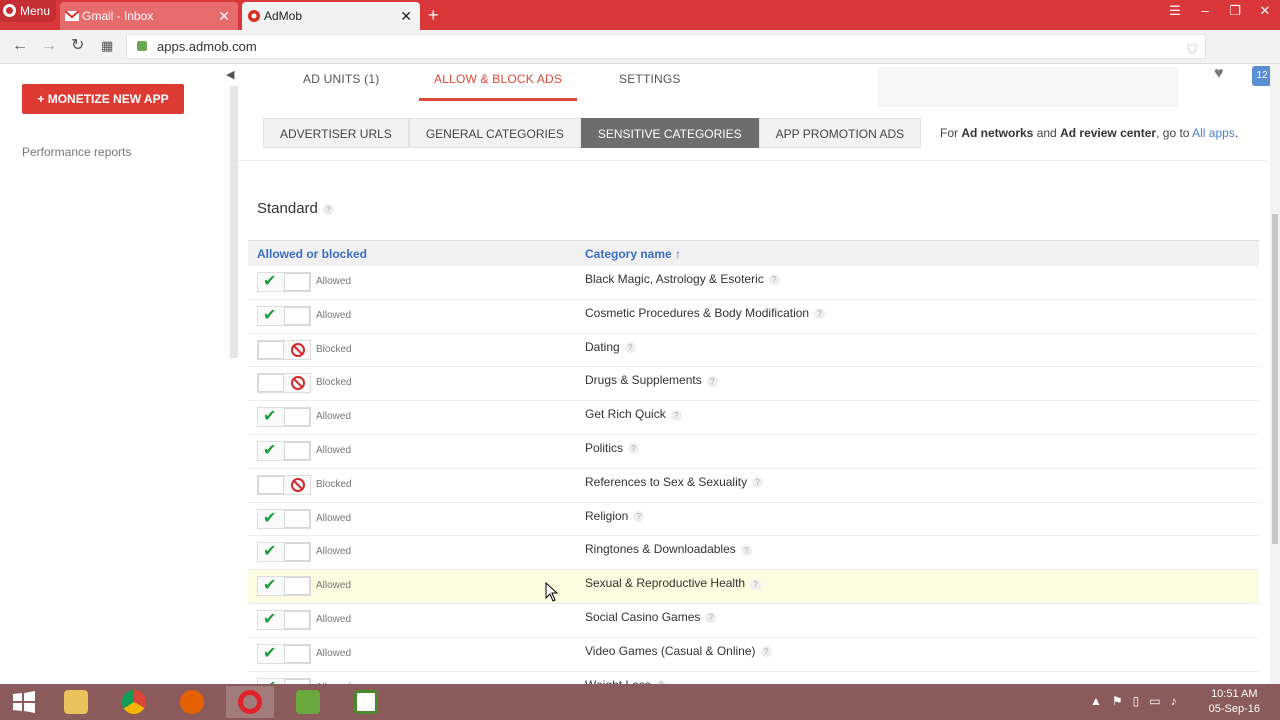  I want to click on taskbar-camtasia, so click(308, 702).